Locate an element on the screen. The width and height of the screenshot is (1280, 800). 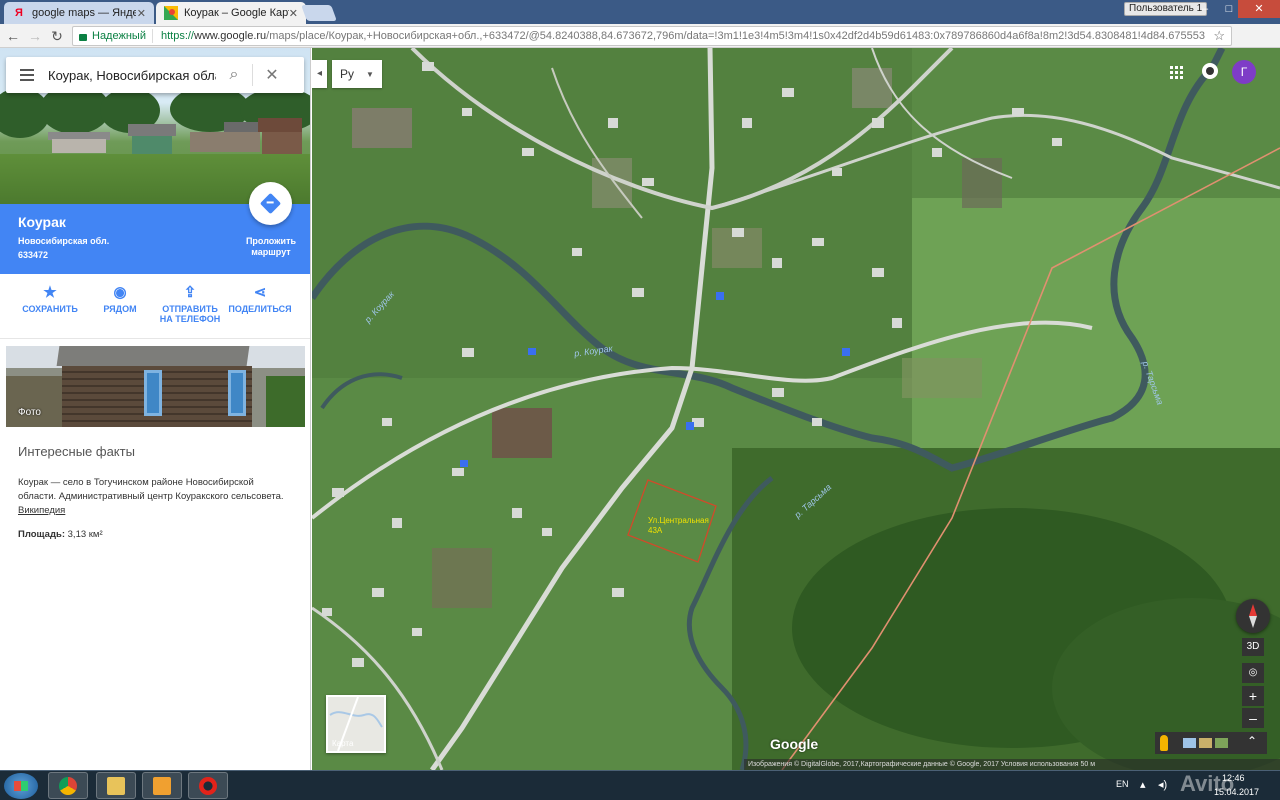
street-view-strip: ⌃ is located at coordinates (1211, 743).